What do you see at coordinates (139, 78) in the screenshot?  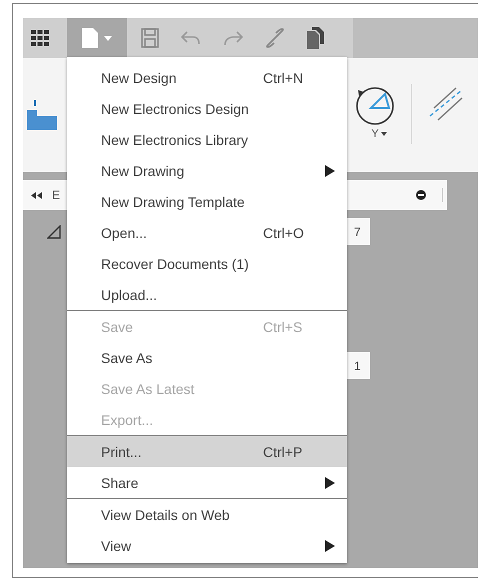 I see `menu-item-label: New Design` at bounding box center [139, 78].